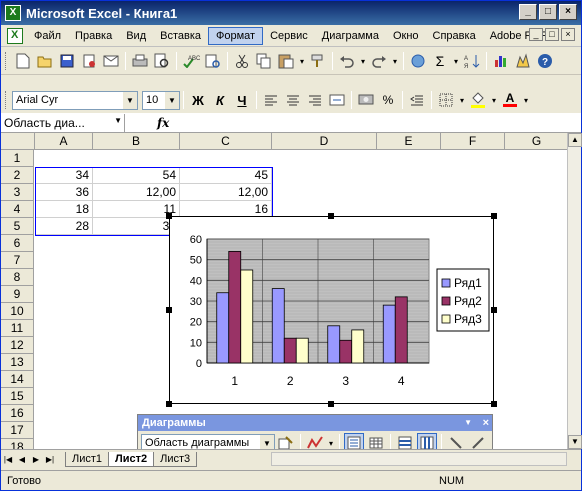 The image size is (582, 491). I want to click on save-icon, so click(67, 61).